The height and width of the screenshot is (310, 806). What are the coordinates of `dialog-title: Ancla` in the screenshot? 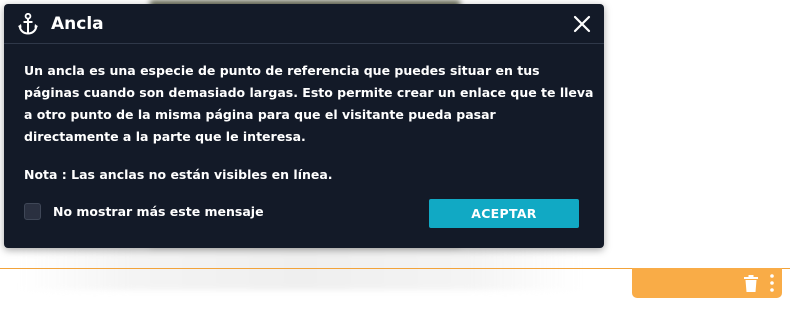 It's located at (77, 24).